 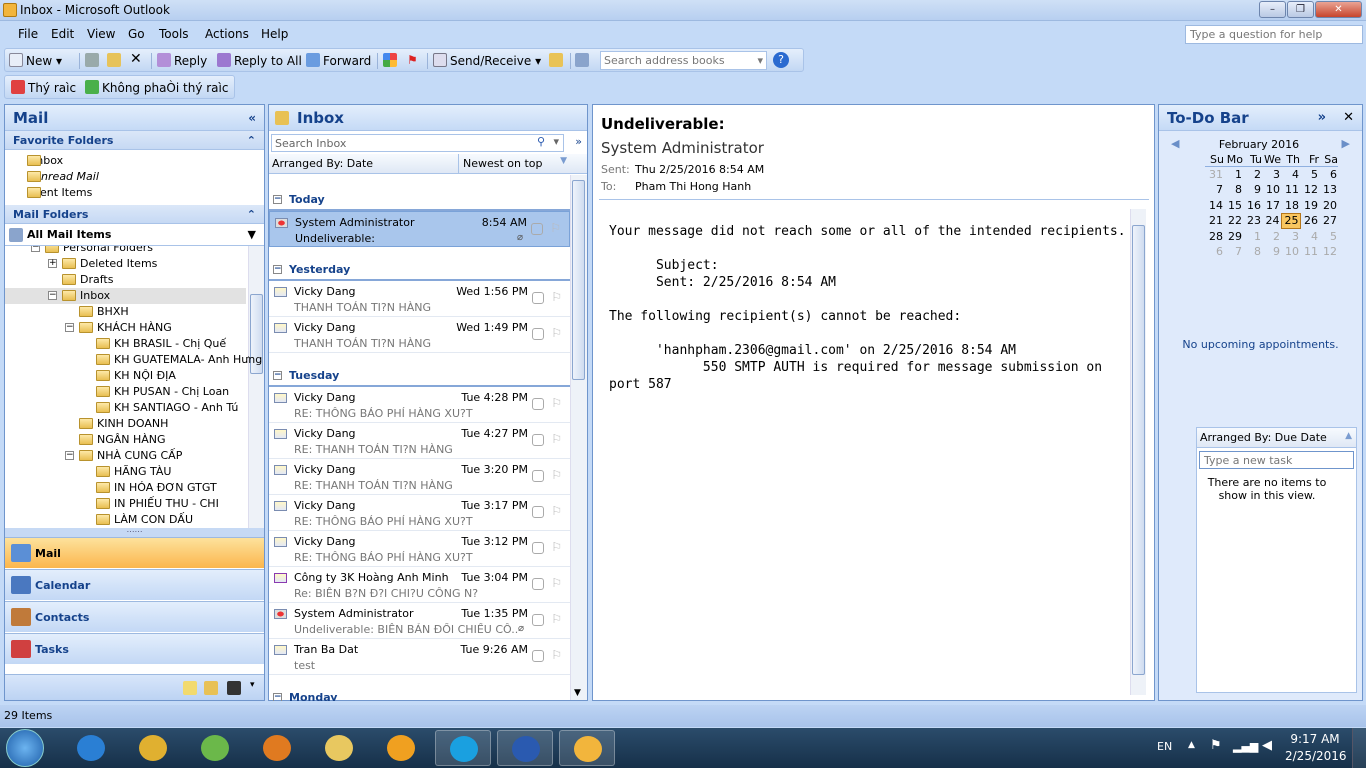 I want to click on start-button, so click(x=25, y=748).